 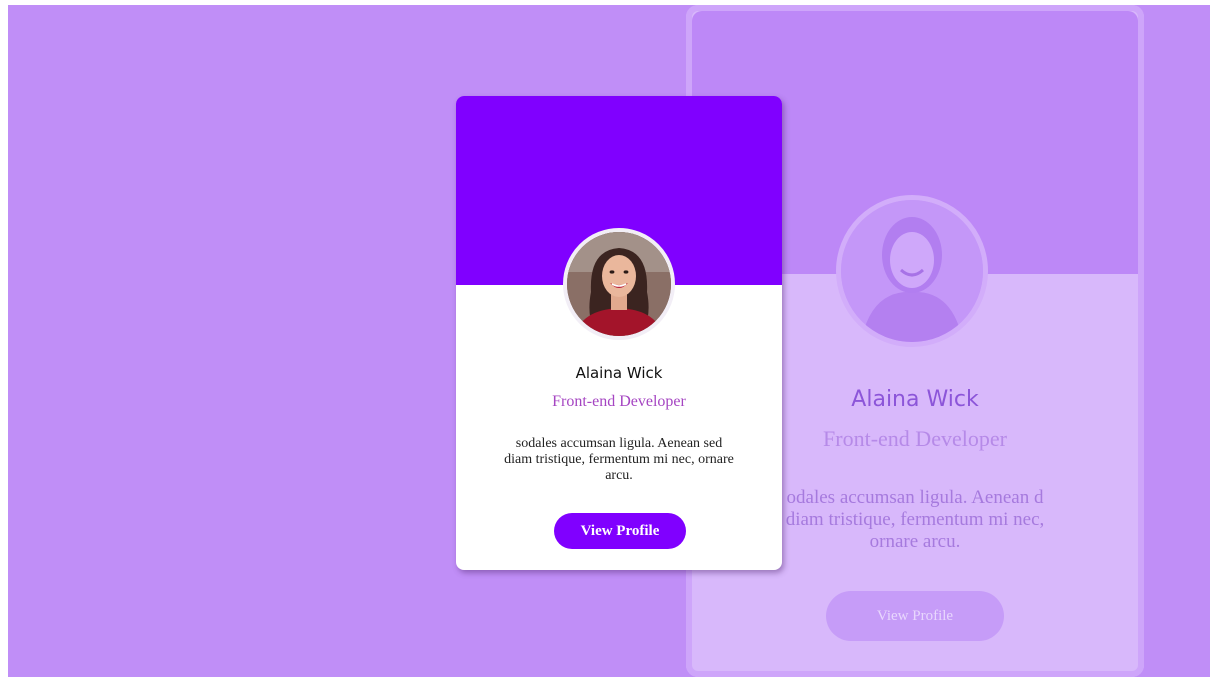 I want to click on avatar, so click(x=619, y=284).